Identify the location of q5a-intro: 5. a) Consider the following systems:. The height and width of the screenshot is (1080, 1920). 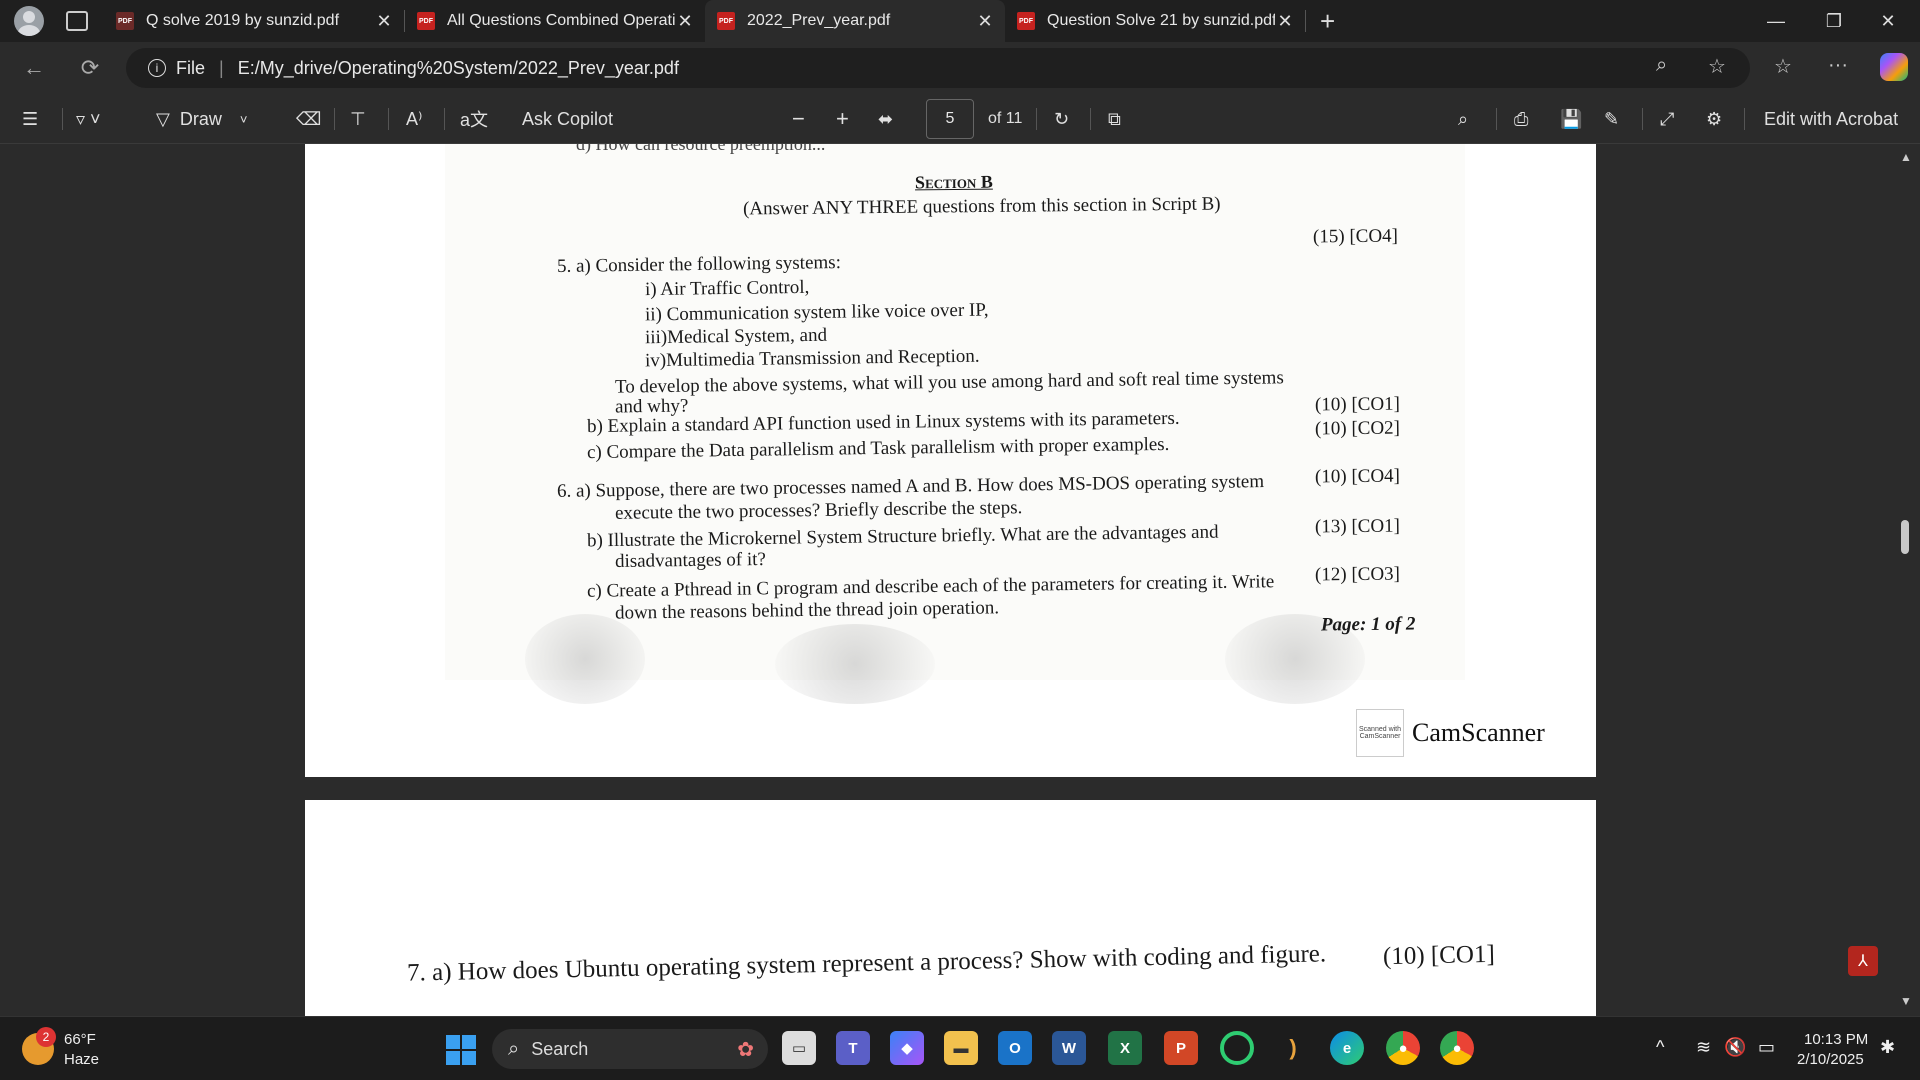
(699, 264).